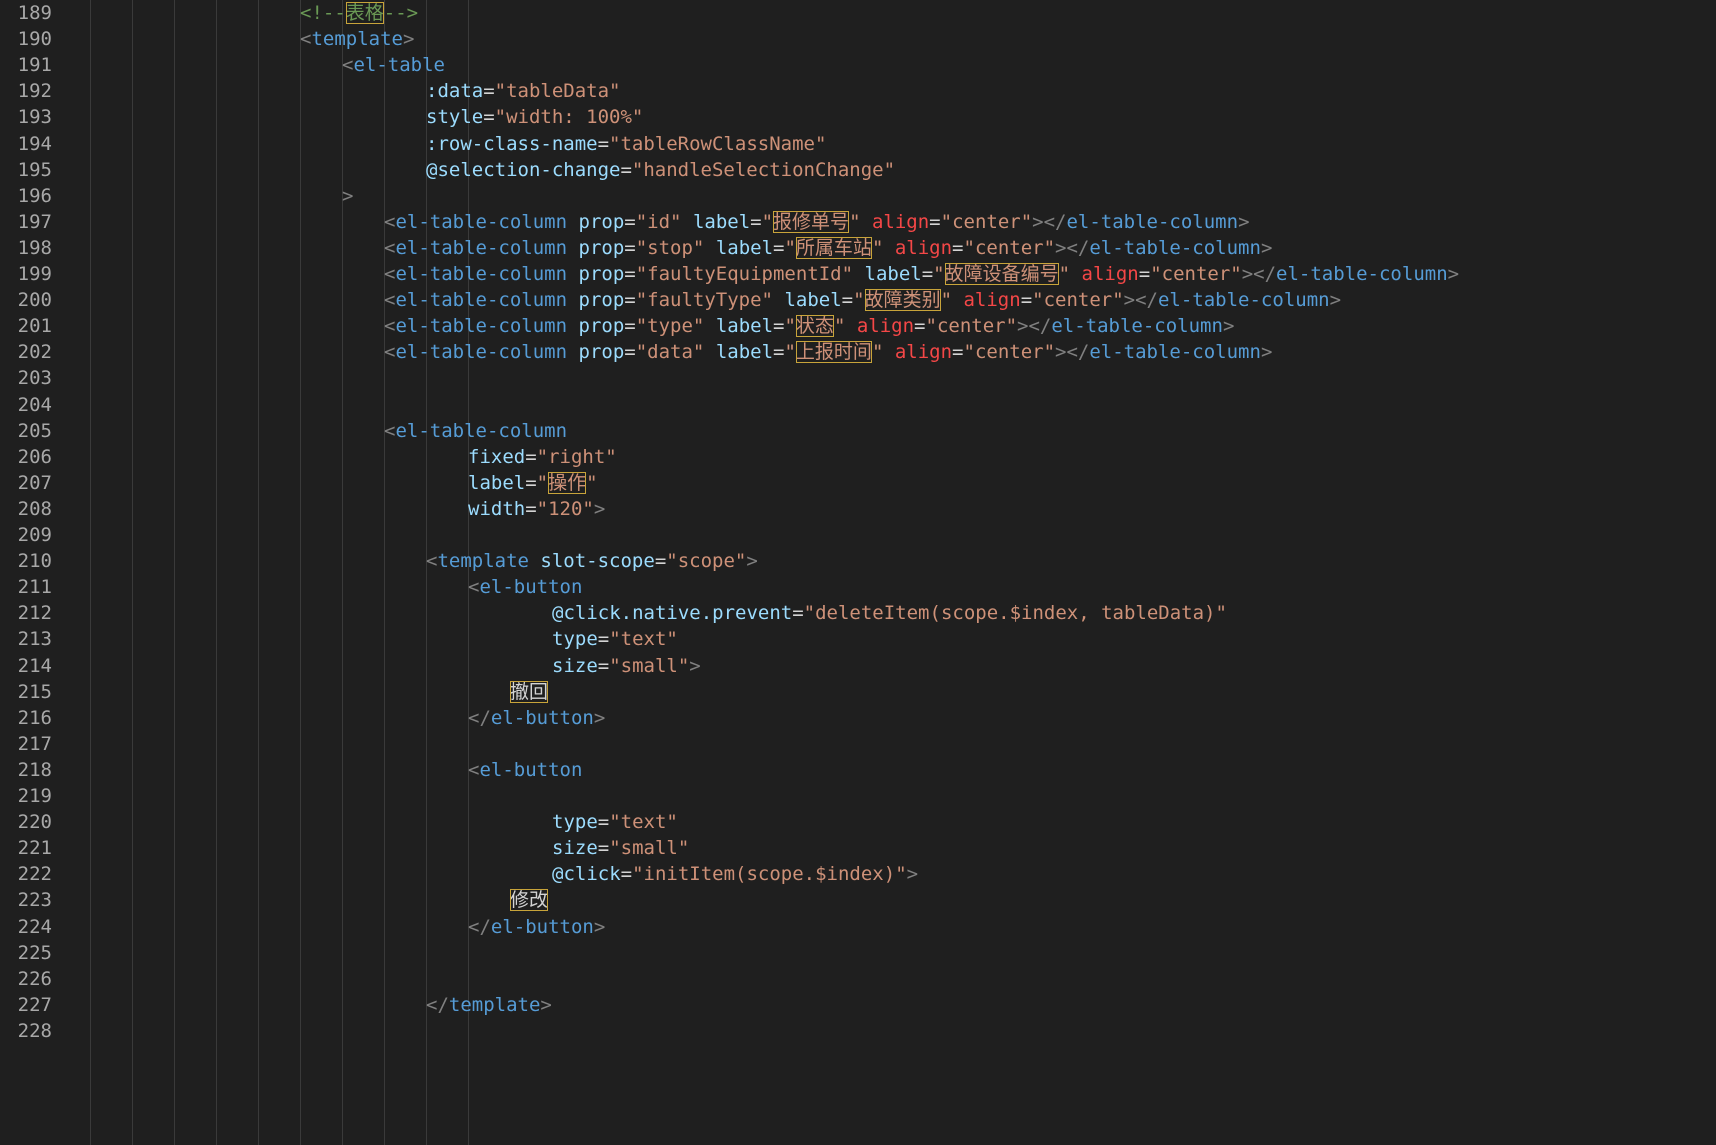 The height and width of the screenshot is (1145, 1716). I want to click on line-number: 210, so click(34, 561).